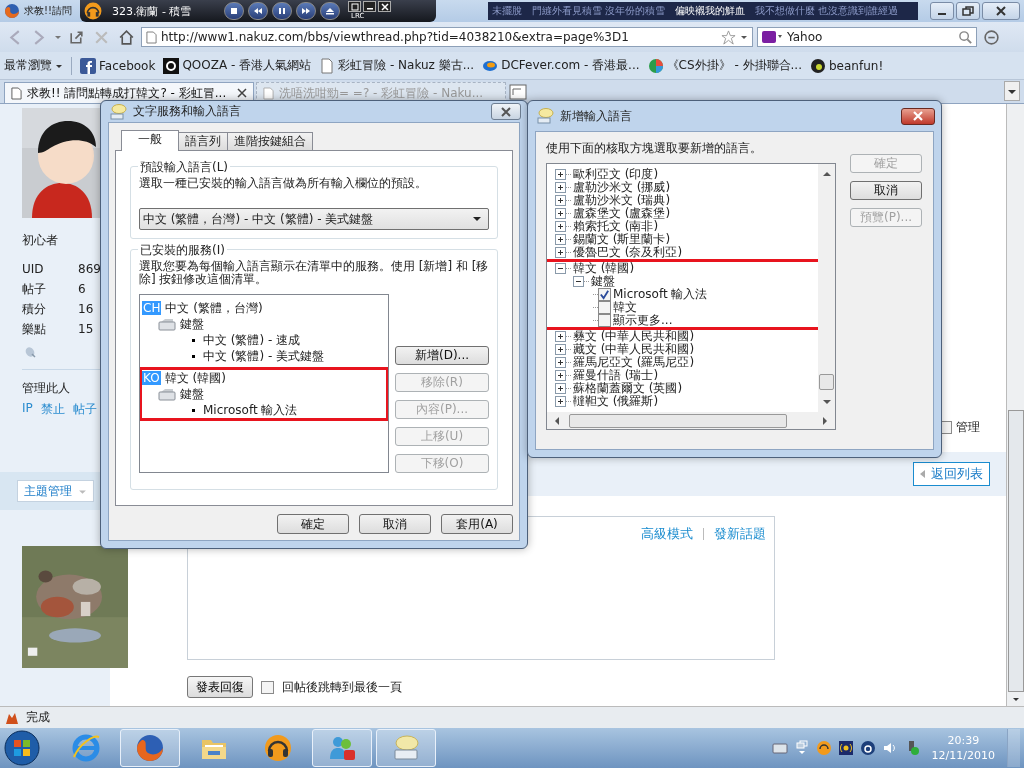  I want to click on scroll-thumb, so click(826, 382).